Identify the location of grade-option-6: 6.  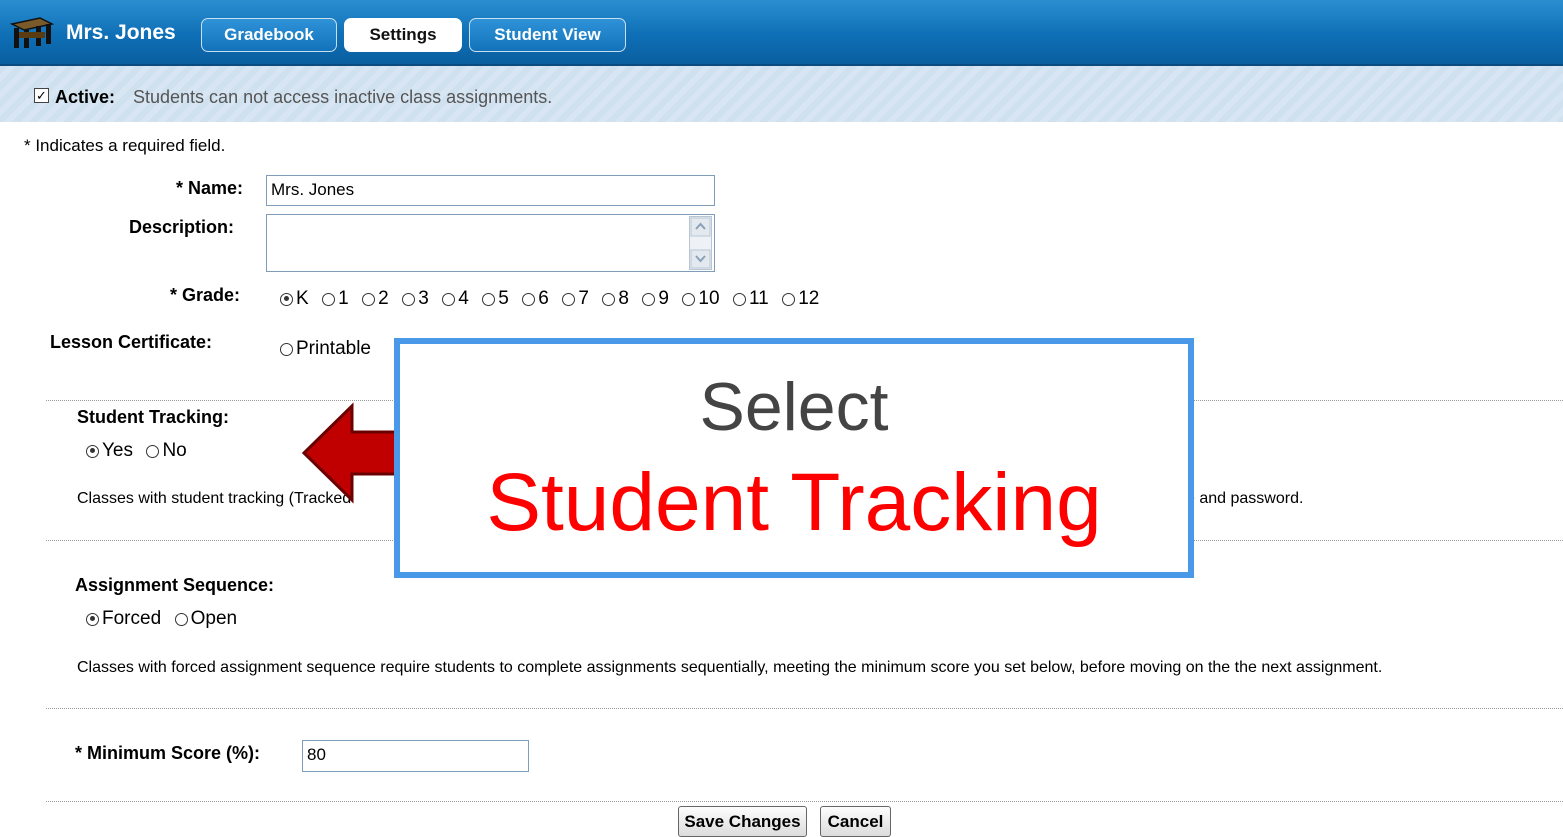
(540, 298).